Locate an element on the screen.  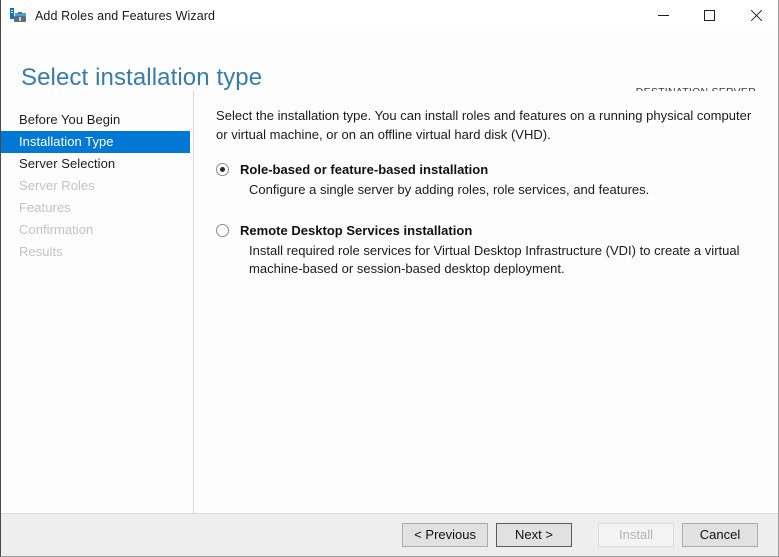
title-bar: Add Roles and Features Wizard is located at coordinates (389, 15).